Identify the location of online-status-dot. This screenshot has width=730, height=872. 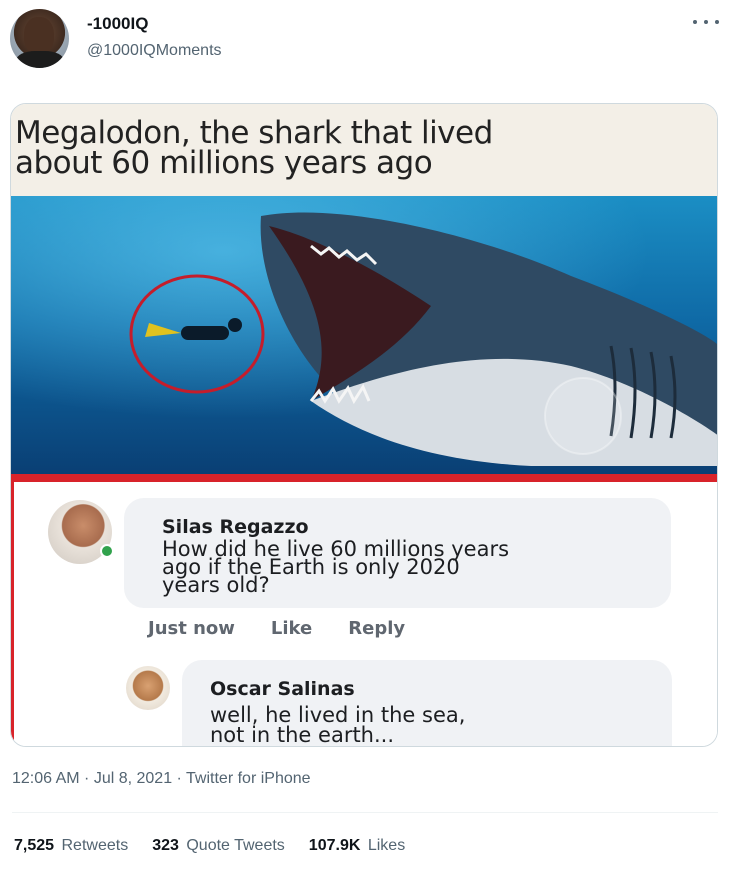
(107, 551).